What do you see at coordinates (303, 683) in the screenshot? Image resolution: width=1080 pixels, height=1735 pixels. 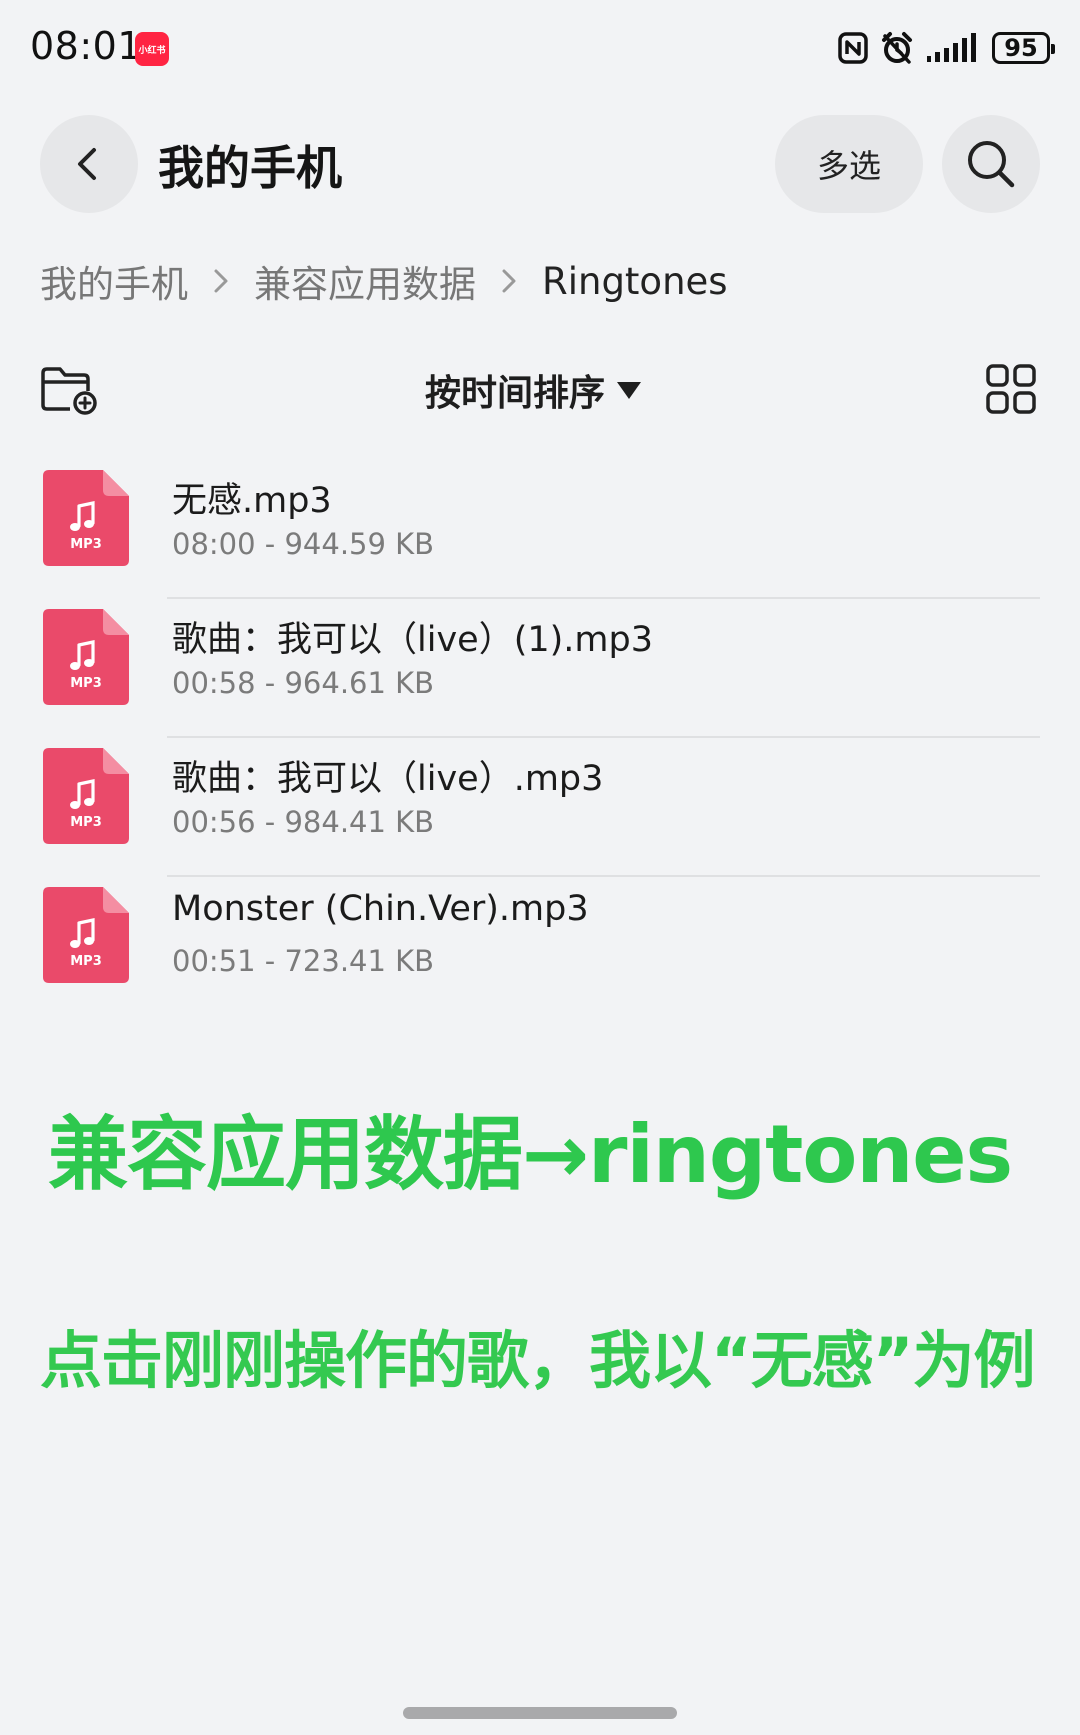 I see `file-meta: 00:58 - 964.61 KB` at bounding box center [303, 683].